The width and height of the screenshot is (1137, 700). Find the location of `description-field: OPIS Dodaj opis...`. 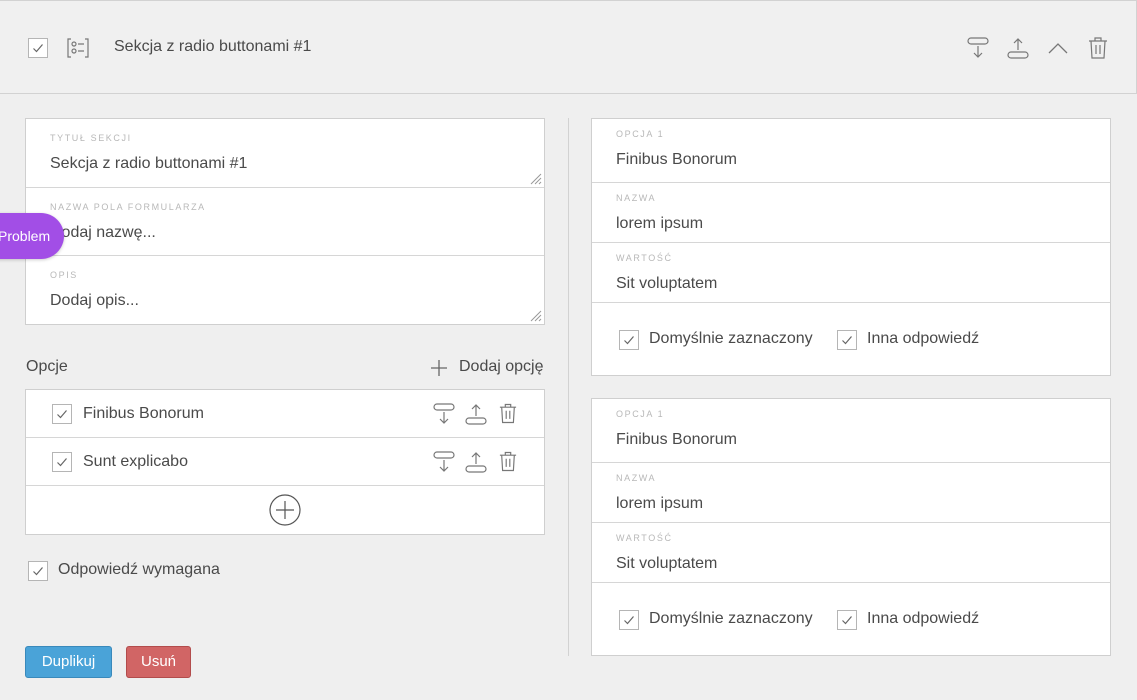

description-field: OPIS Dodaj opis... is located at coordinates (285, 290).